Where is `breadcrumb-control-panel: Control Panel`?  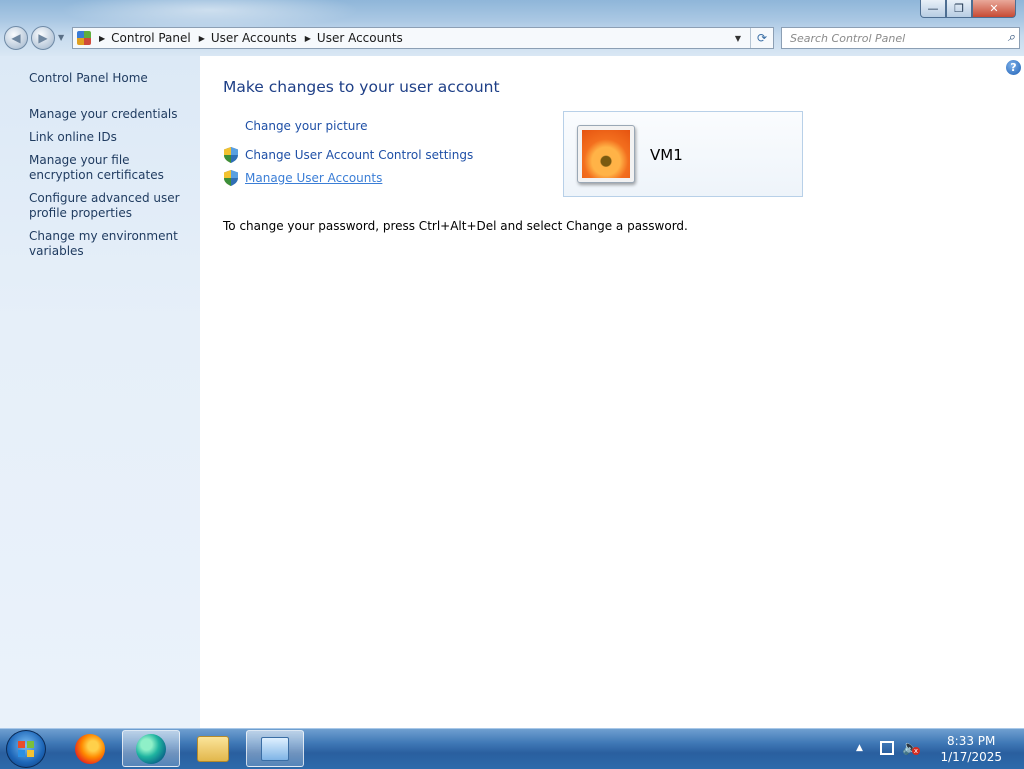
breadcrumb-control-panel: Control Panel is located at coordinates (151, 38).